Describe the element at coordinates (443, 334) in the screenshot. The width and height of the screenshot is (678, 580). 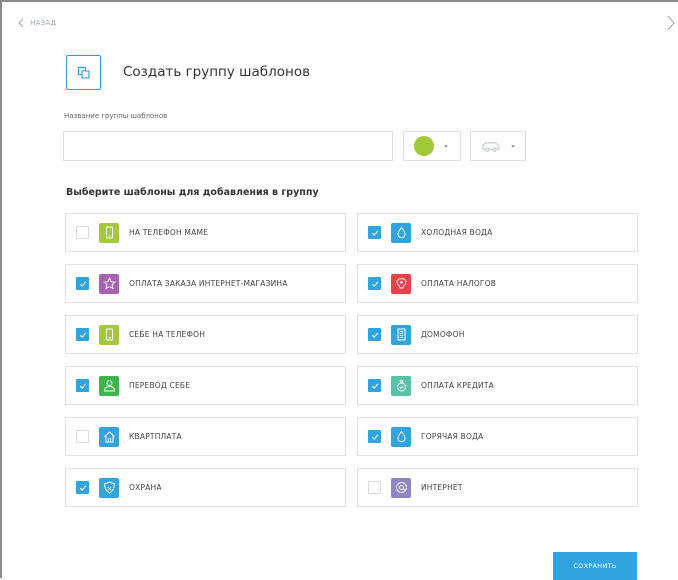
I see `template-label: ДОМОФОН` at that location.